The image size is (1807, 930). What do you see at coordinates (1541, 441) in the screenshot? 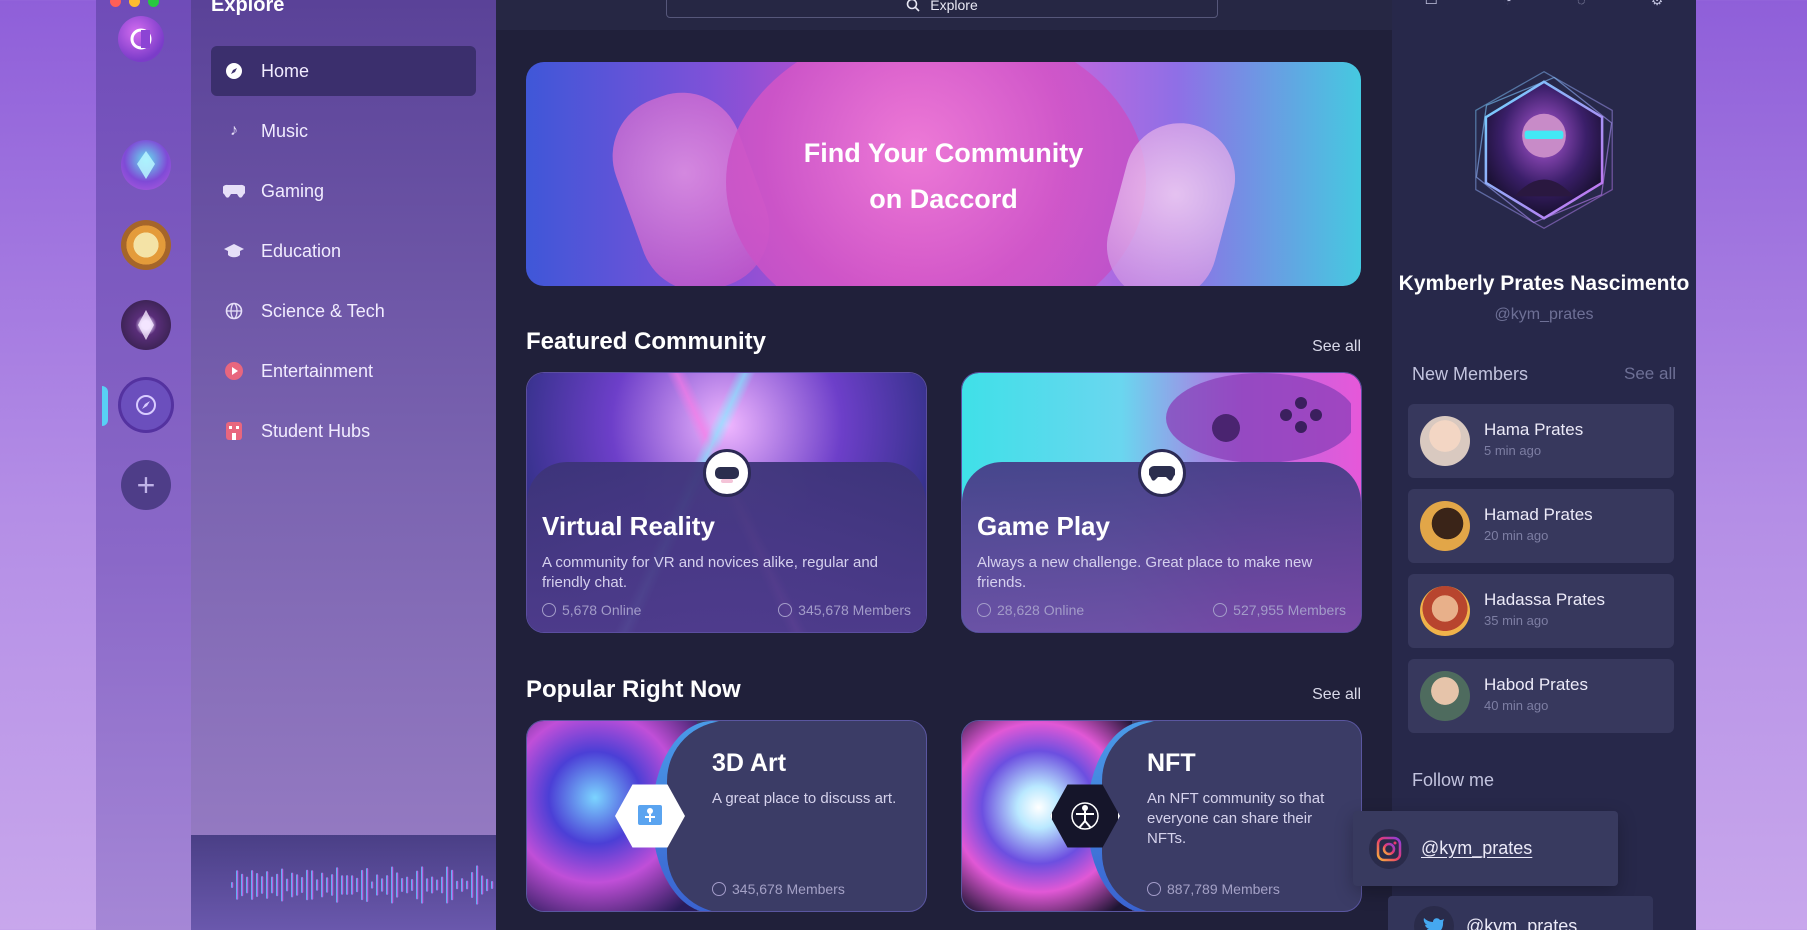
I see `member-row: Hama Prates 5 min ago` at bounding box center [1541, 441].